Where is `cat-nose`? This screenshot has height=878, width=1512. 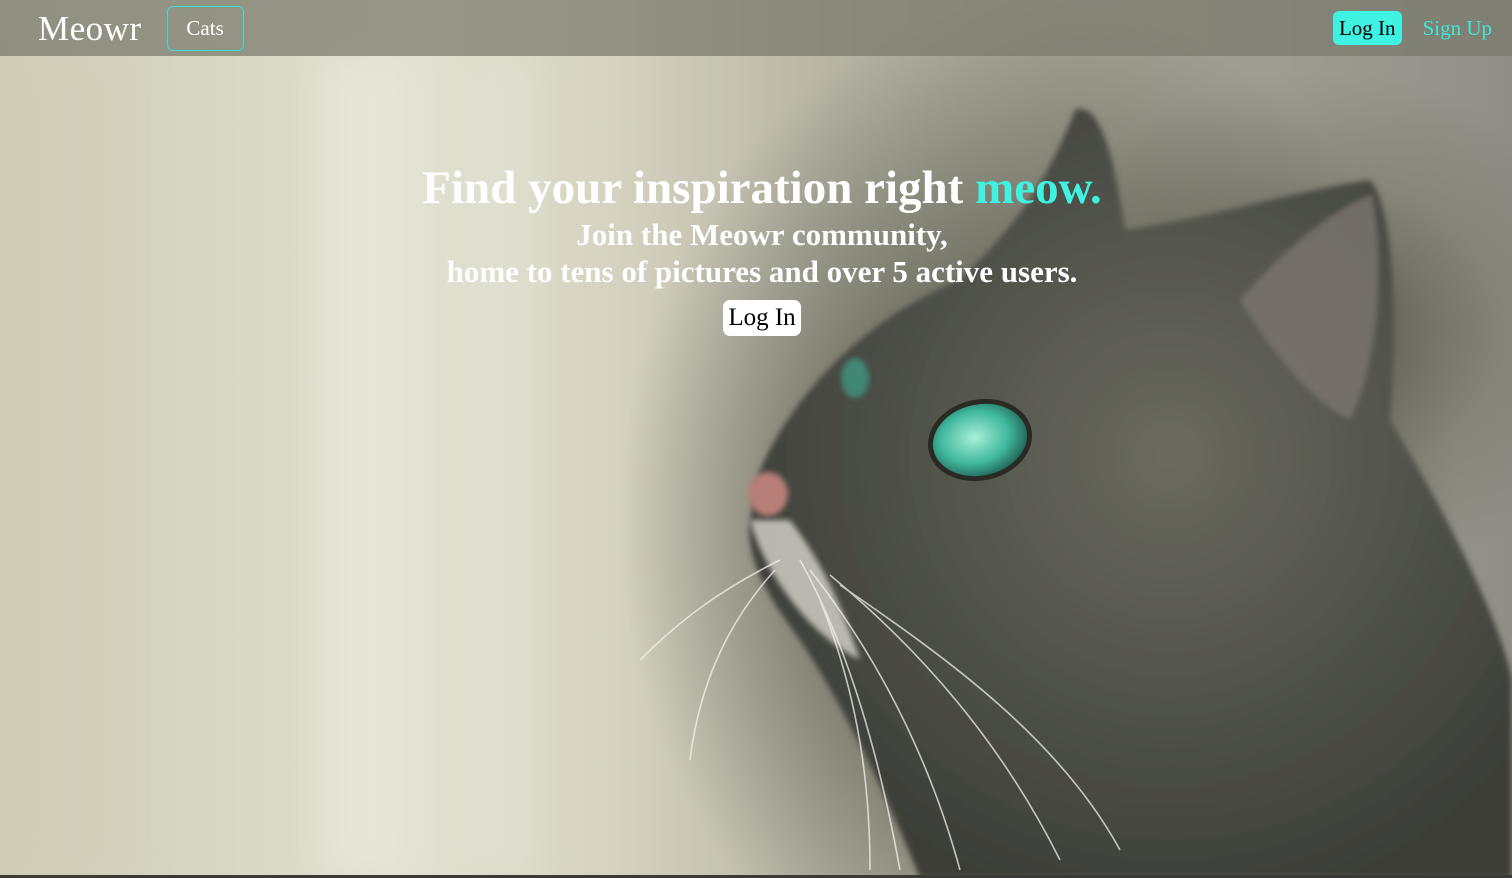
cat-nose is located at coordinates (768, 494).